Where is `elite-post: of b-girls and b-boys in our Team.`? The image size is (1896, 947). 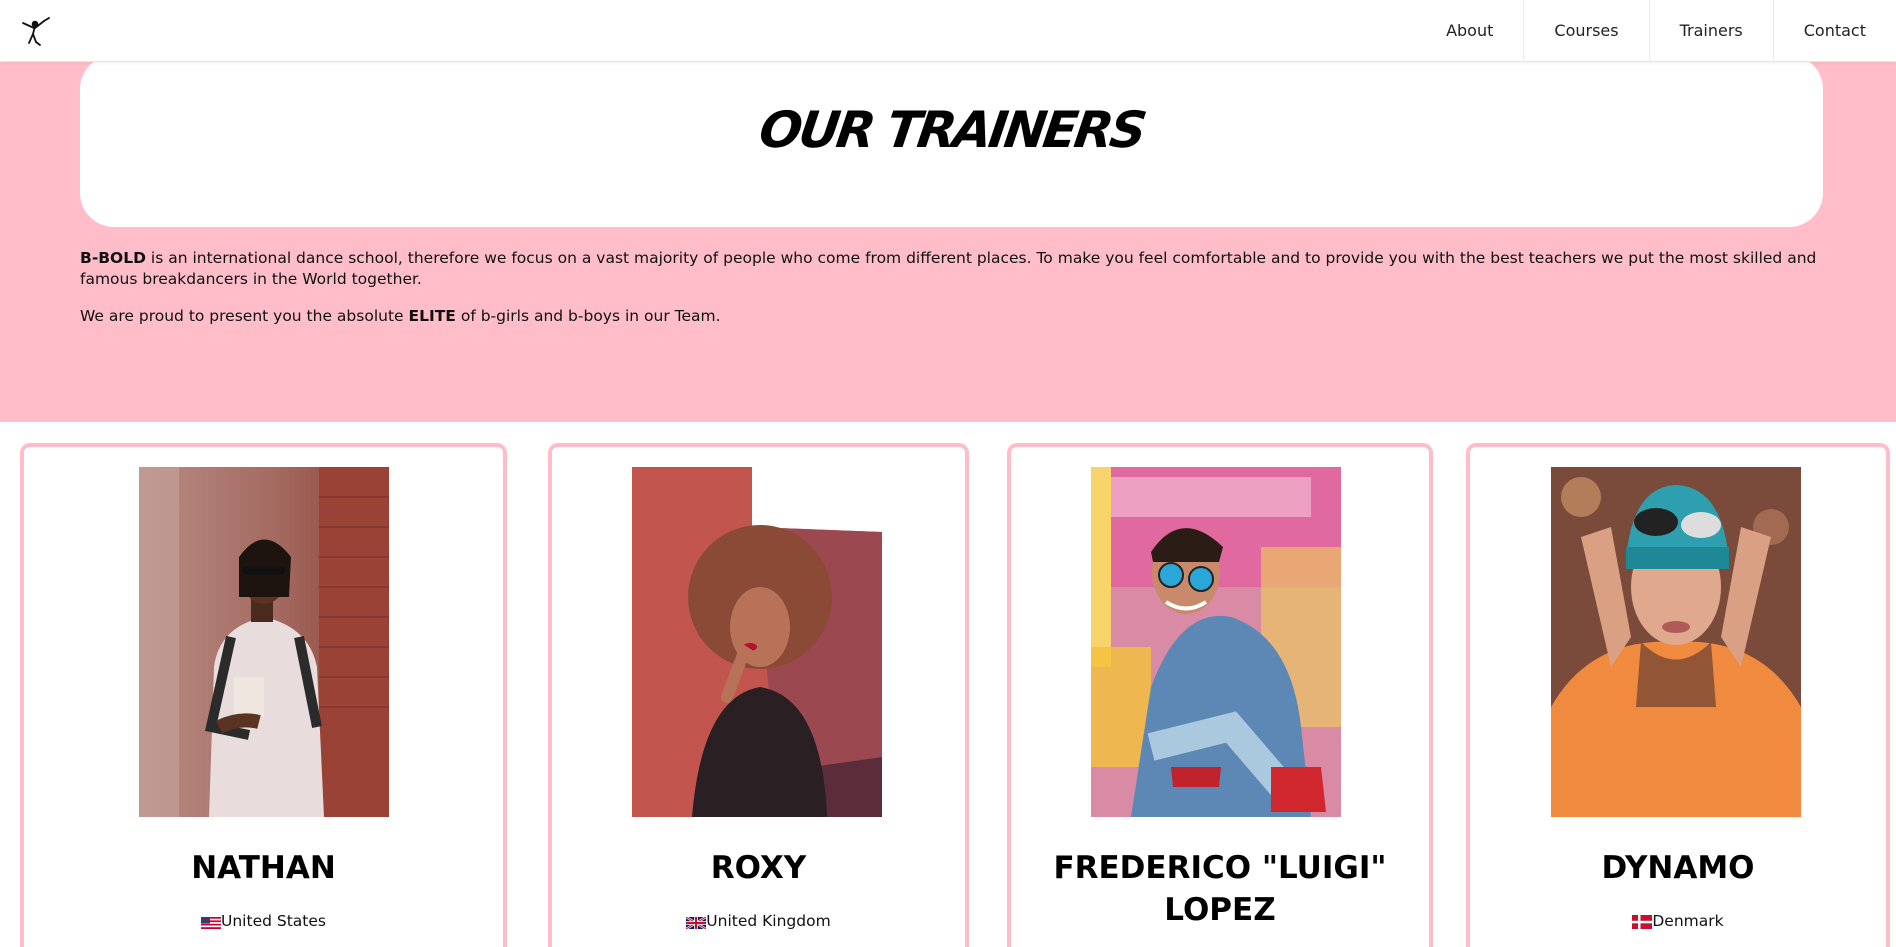
elite-post: of b-girls and b-boys in our Team. is located at coordinates (588, 316).